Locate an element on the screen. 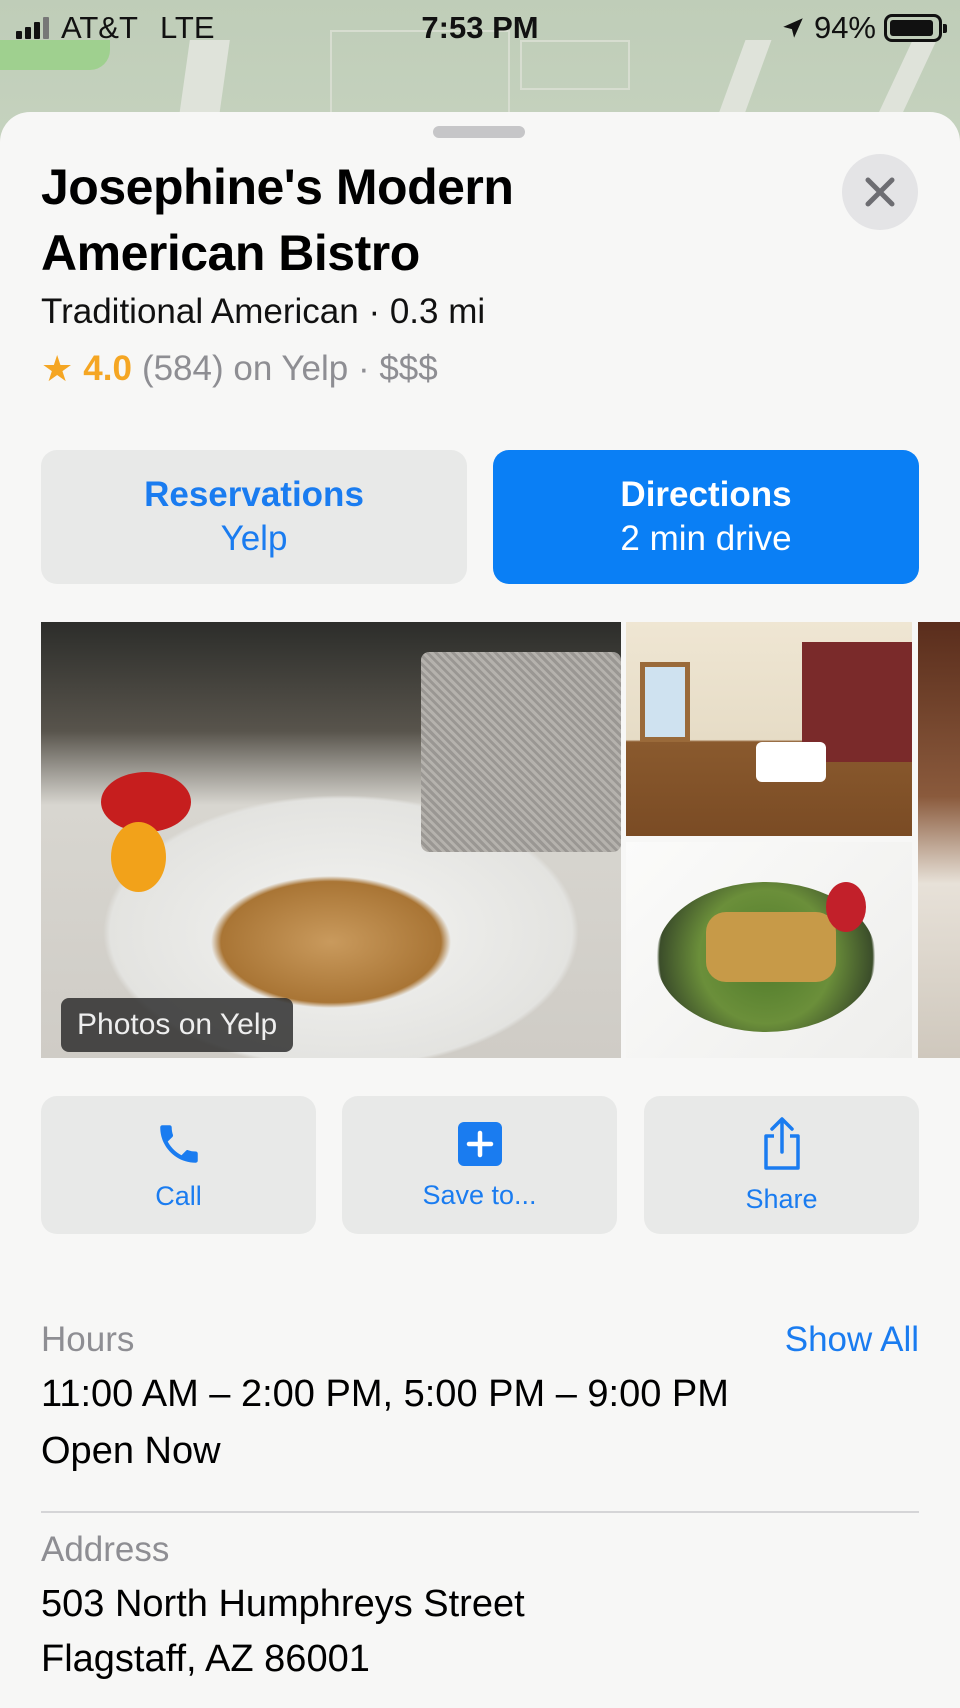 The height and width of the screenshot is (1708, 960). photo-dining-room is located at coordinates (769, 729).